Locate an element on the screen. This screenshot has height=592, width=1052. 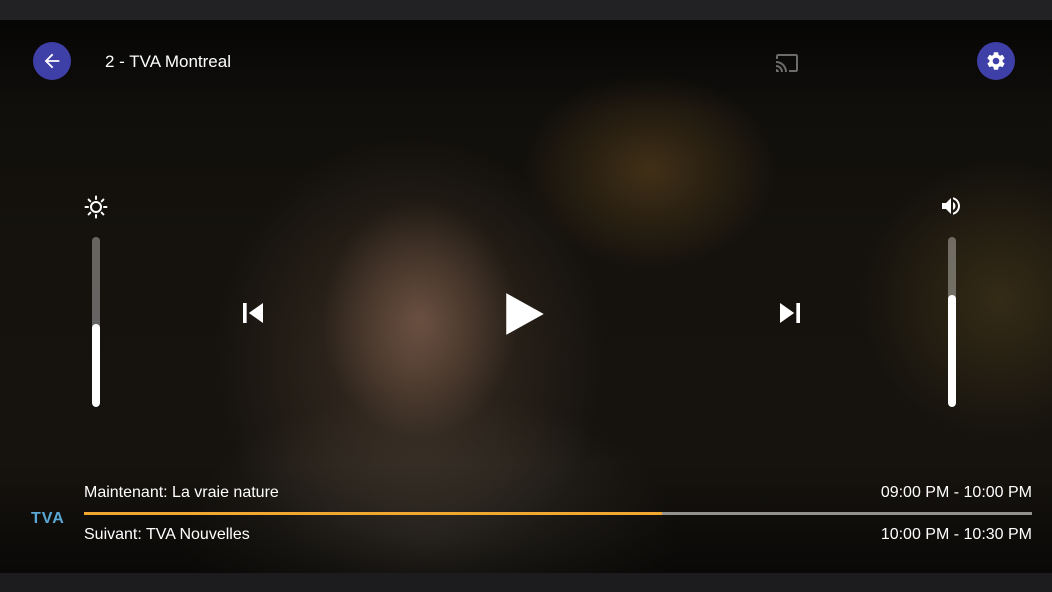
channel-title: 2 - TVA Montreal is located at coordinates (168, 61).